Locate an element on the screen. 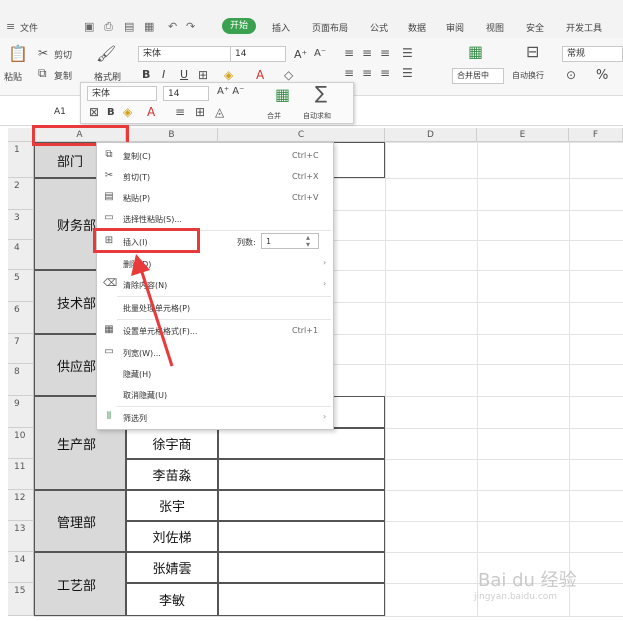 This screenshot has width=623, height=621. dept-cell-craft: 工艺部 is located at coordinates (80, 584).